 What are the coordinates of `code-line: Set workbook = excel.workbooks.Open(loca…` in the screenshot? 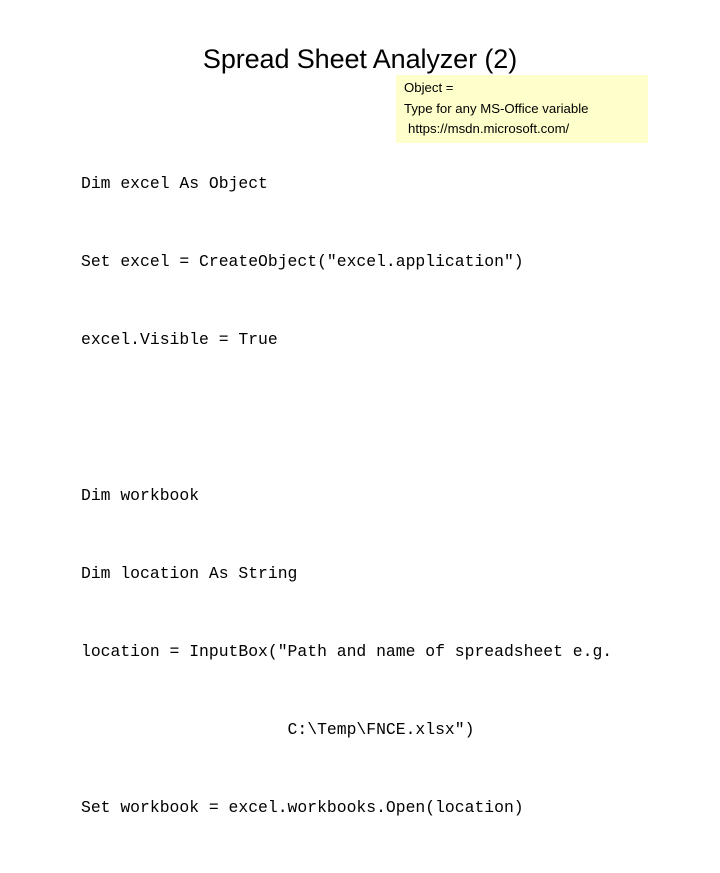 It's located at (302, 807).